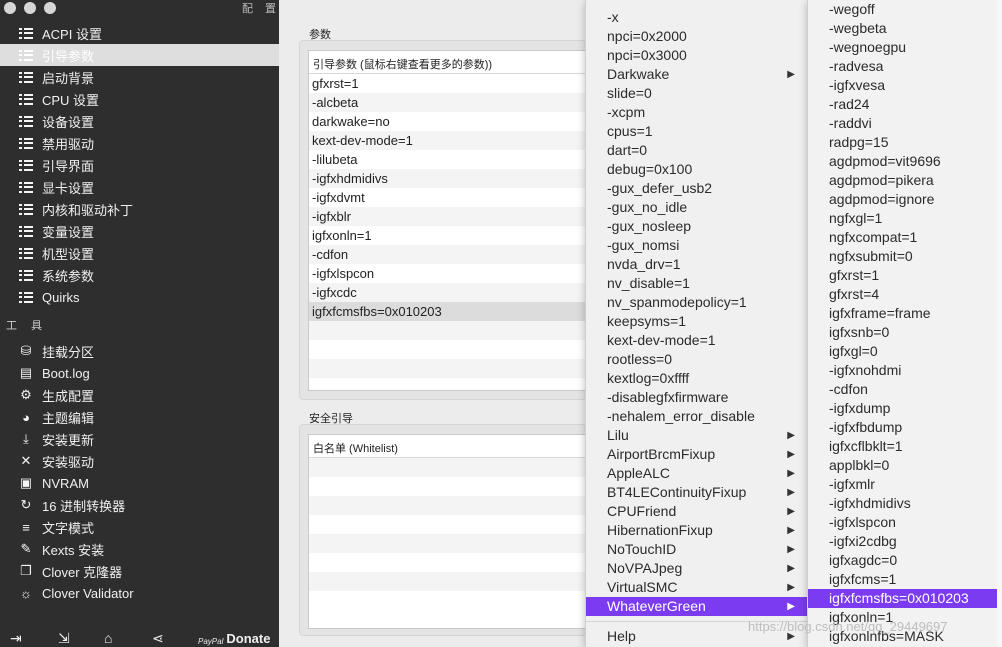  What do you see at coordinates (902, 351) in the screenshot?
I see `submenu-item: igfxgl=0` at bounding box center [902, 351].